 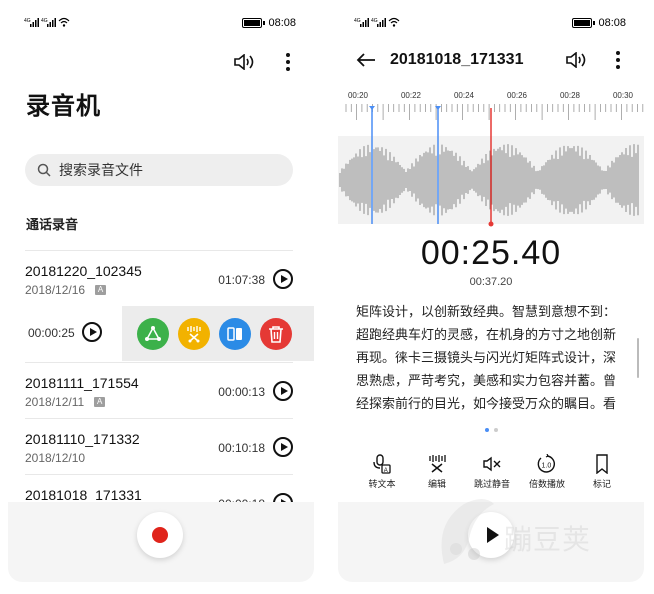 I want to click on tool-label: 倍数播放, so click(x=546, y=484).